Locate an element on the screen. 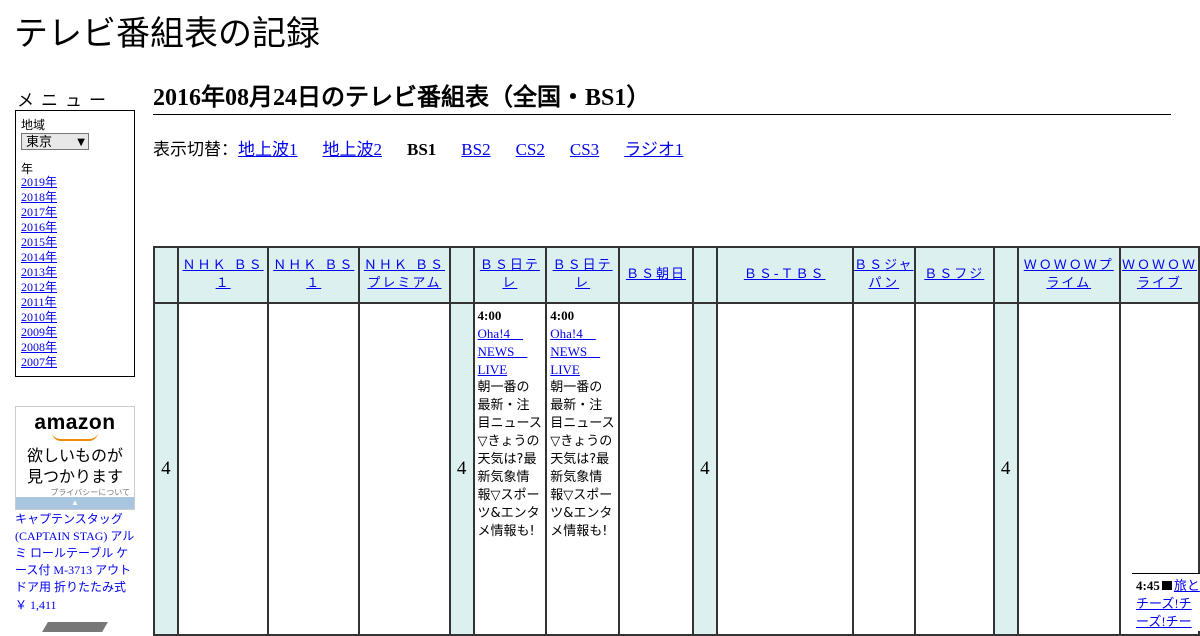 This screenshot has width=1200, height=636. page-title: 2016年08月24日のテレビ番組表（全国・BS1） is located at coordinates (662, 99).